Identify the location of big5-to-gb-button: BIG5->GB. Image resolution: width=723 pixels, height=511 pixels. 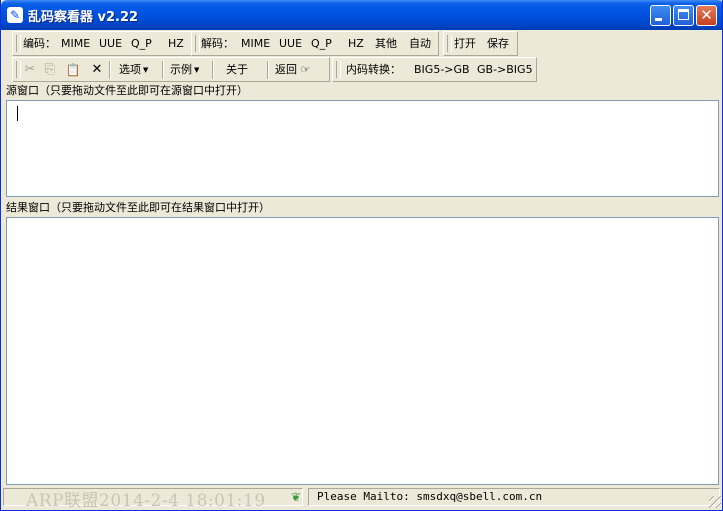
(442, 70).